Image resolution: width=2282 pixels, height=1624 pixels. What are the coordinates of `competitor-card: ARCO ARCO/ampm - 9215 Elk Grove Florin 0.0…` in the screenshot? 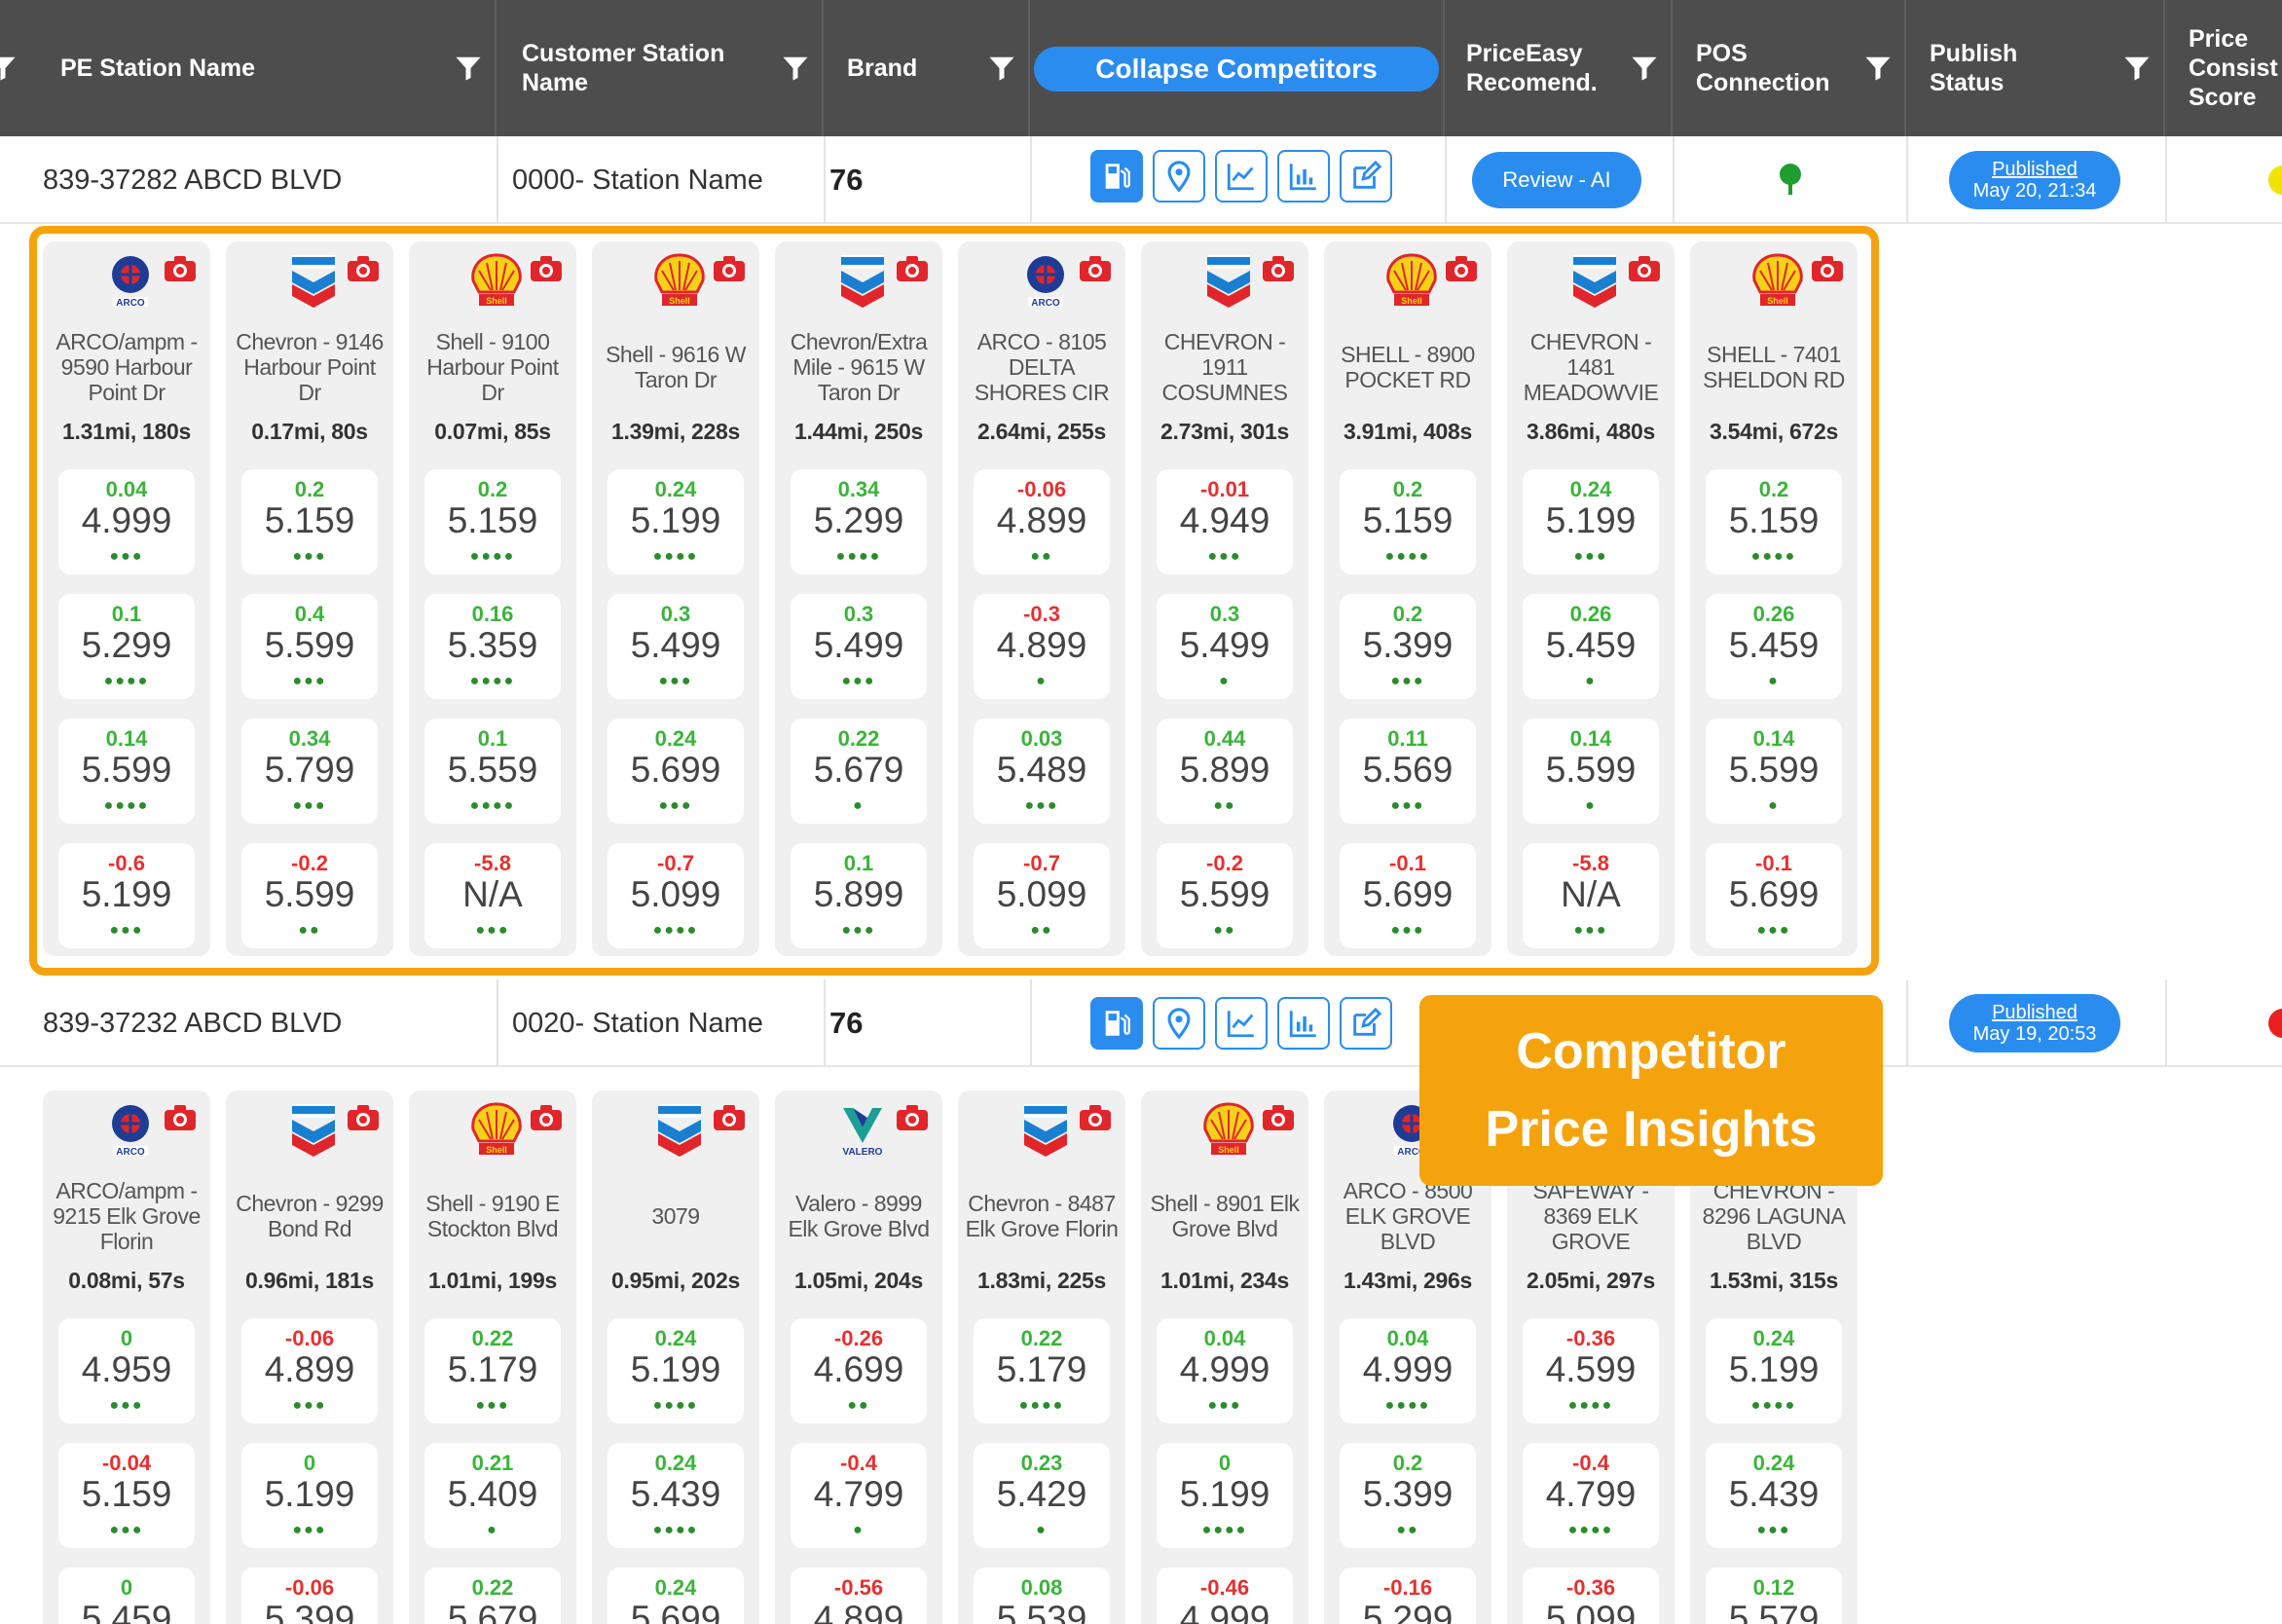 It's located at (126, 1357).